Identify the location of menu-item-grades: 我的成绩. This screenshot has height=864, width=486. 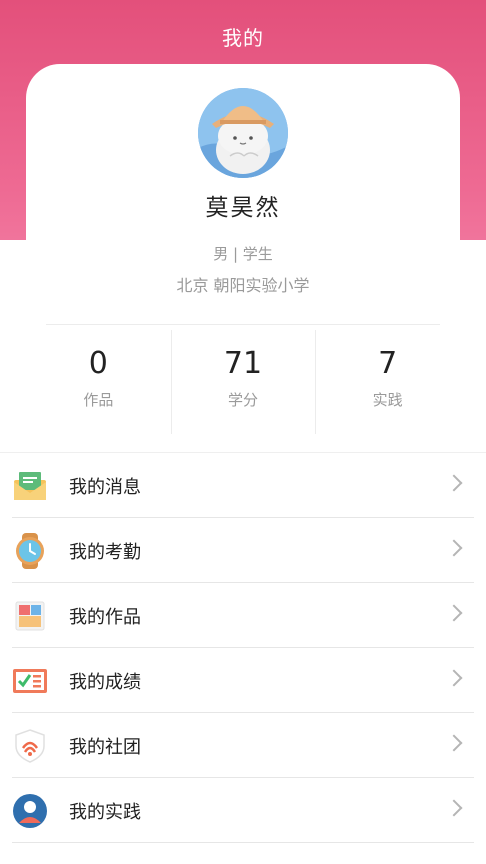
(243, 680).